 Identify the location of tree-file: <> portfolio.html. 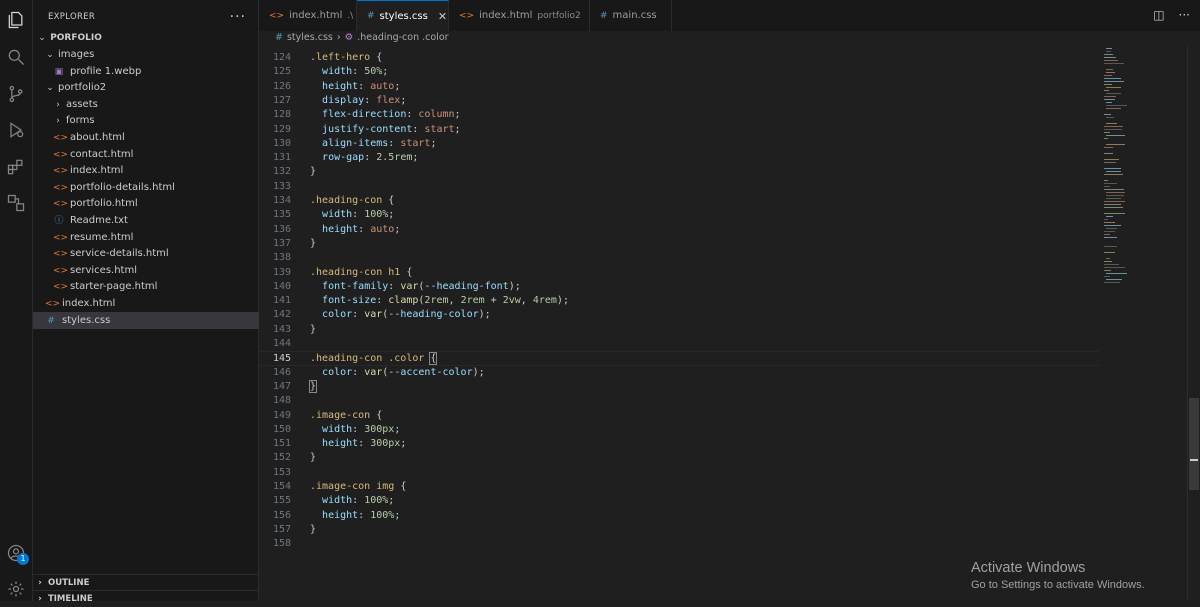
(155, 203).